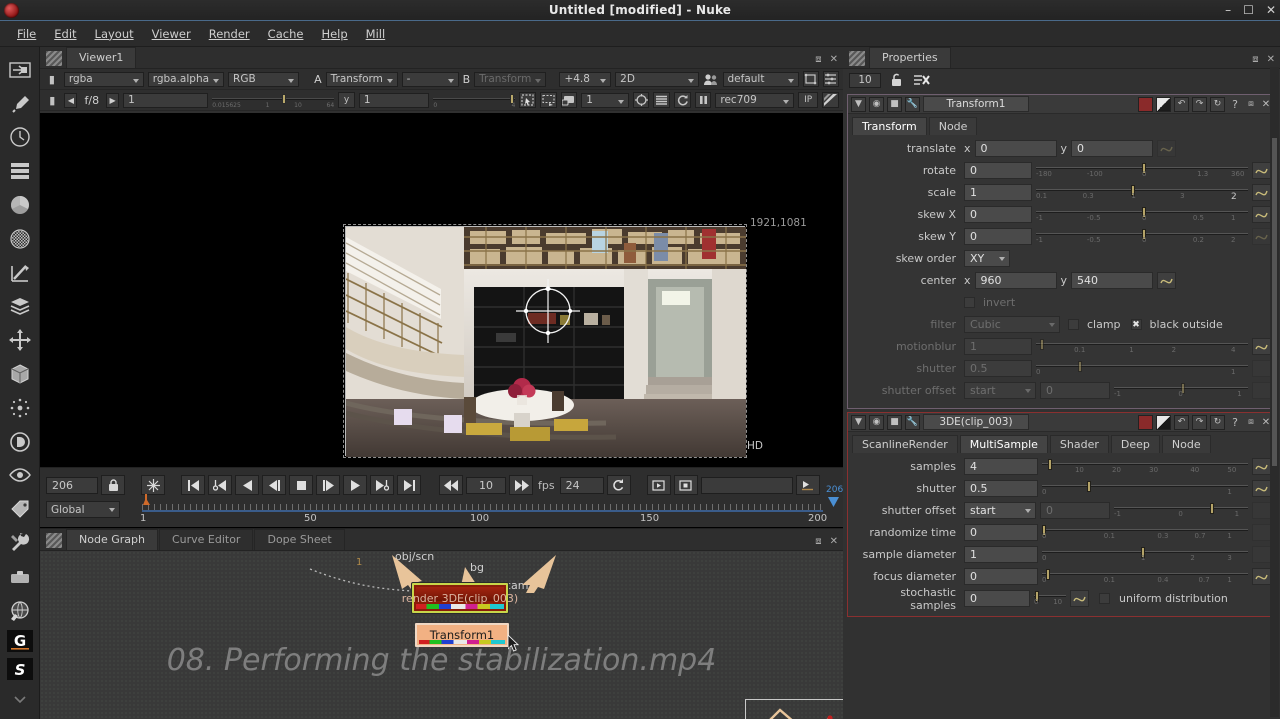 The image size is (1280, 719). I want to click on knob-shutter-offset: shutter offset start 0 -1 0 1, so click(1061, 390).